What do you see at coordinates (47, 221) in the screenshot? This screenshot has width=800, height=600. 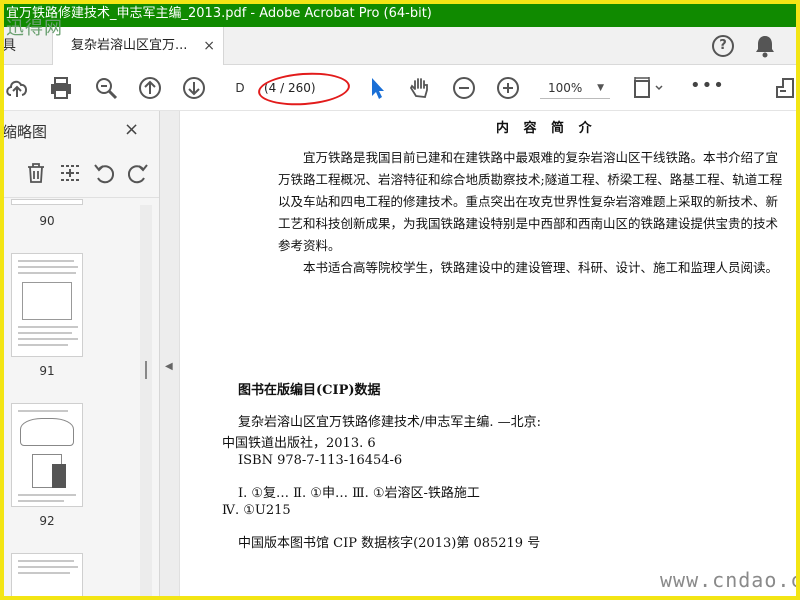 I see `thumbnail-label: 90` at bounding box center [47, 221].